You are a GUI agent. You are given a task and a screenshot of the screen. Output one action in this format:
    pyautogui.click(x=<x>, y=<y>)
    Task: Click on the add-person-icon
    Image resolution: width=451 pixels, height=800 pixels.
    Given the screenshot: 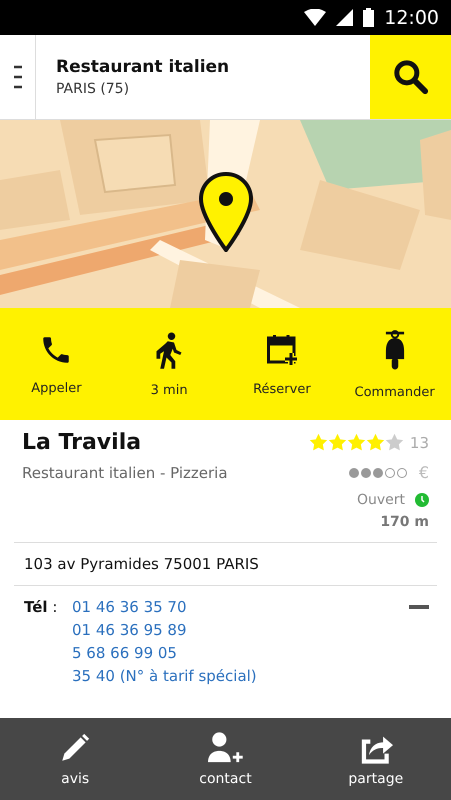 What is the action you would take?
    pyautogui.click(x=225, y=748)
    